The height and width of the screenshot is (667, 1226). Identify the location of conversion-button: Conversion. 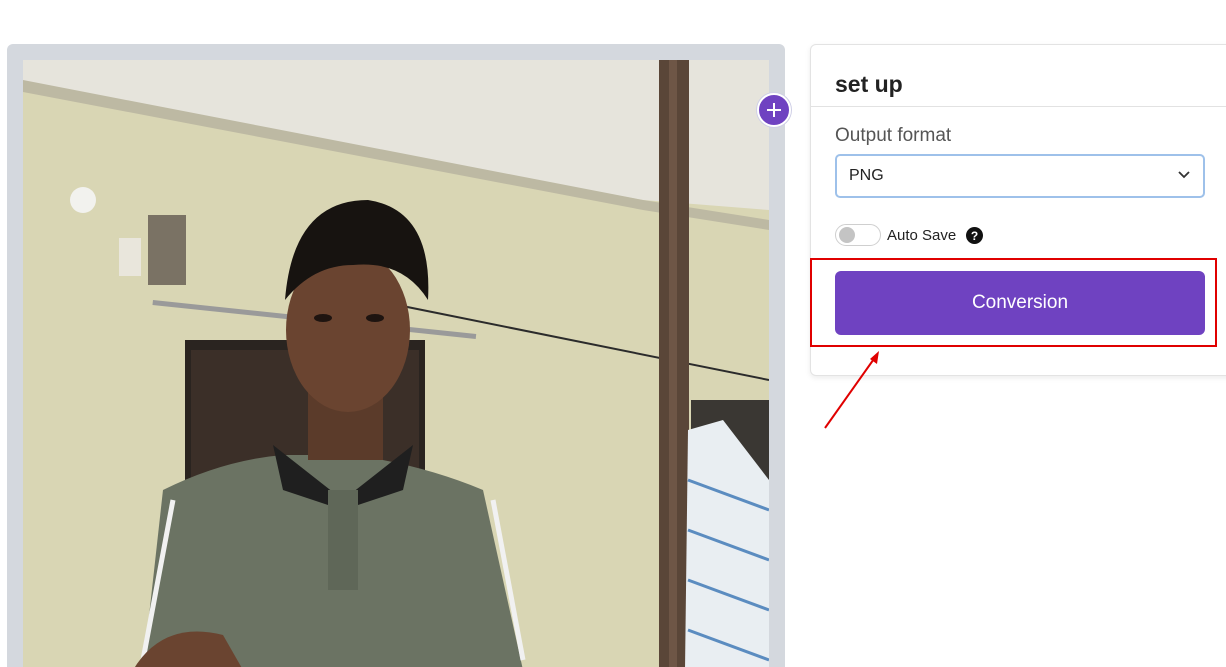
(1020, 303).